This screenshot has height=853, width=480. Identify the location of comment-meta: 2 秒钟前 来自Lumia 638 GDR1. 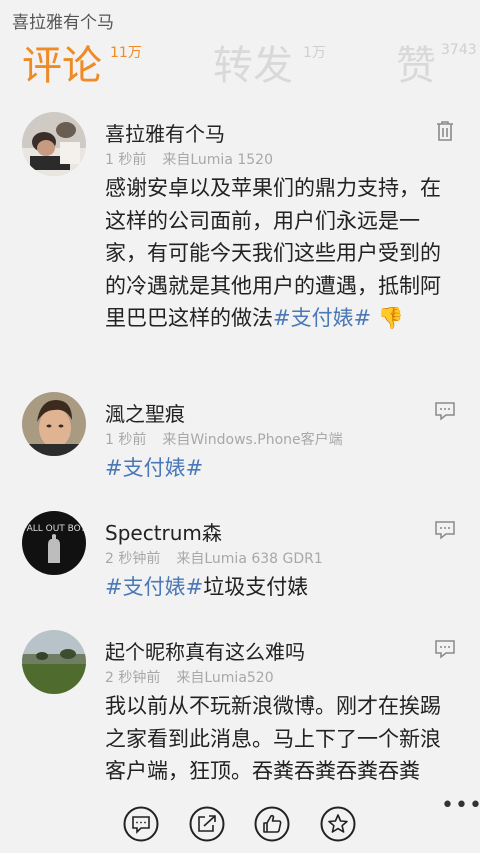
(214, 558).